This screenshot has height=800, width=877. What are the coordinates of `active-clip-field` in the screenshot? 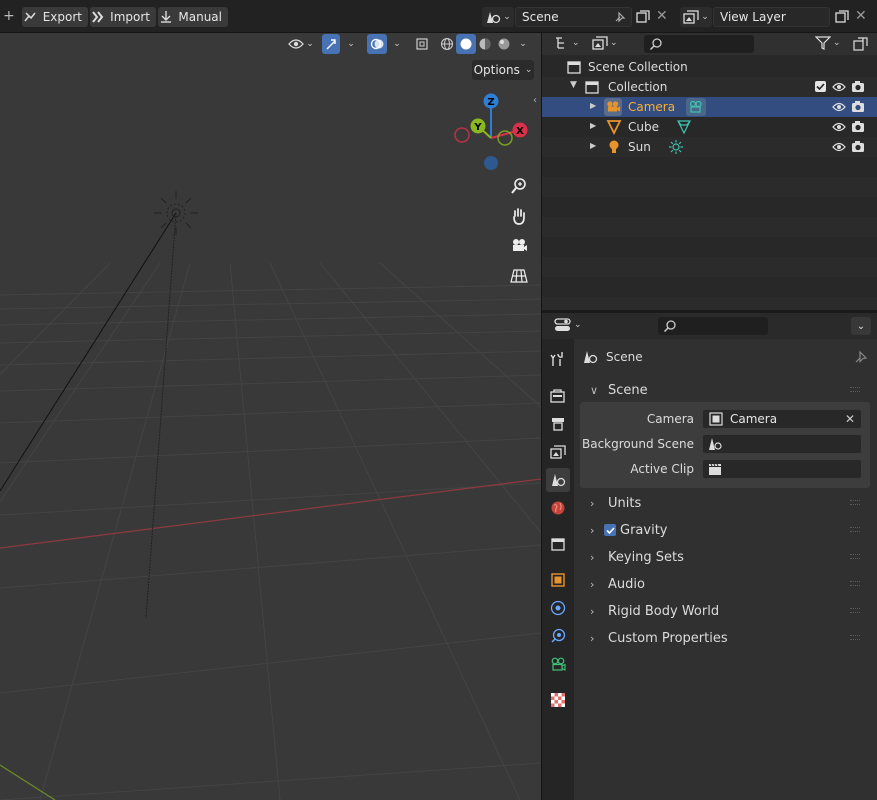 It's located at (782, 469).